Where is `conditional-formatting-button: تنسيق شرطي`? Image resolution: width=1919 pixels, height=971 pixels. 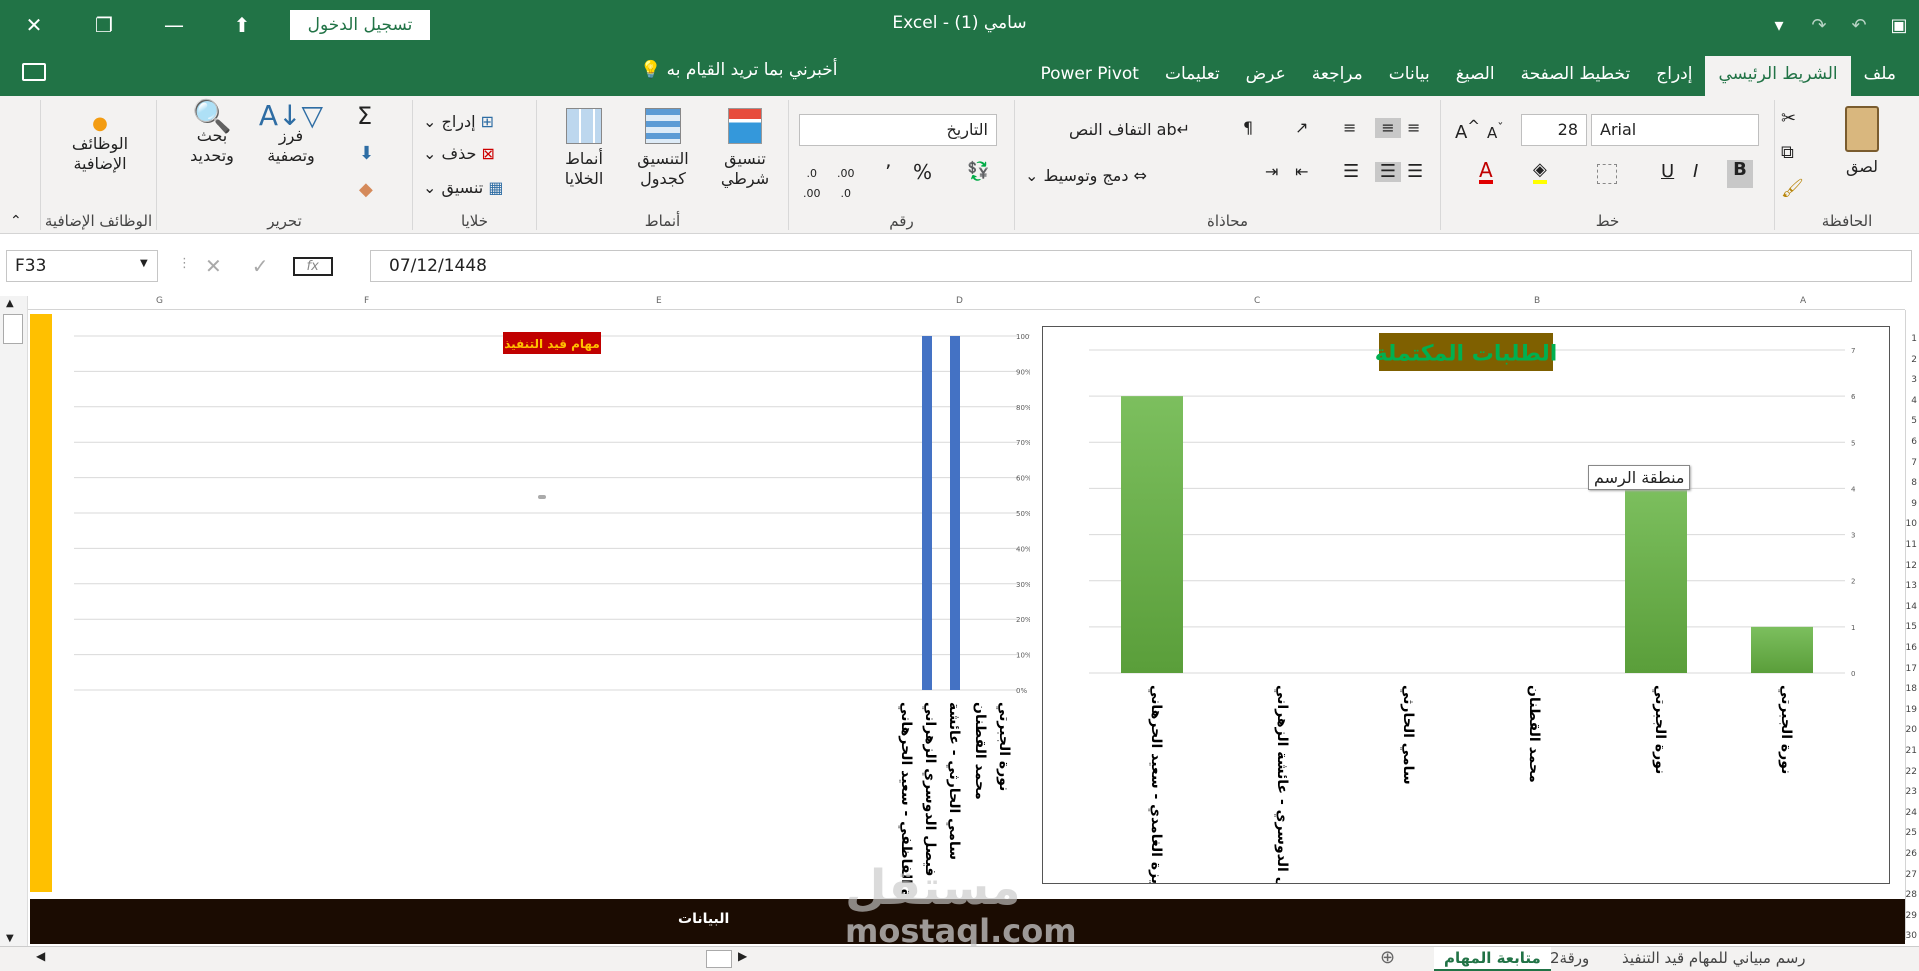
conditional-formatting-button: تنسيق شرطي is located at coordinates (745, 148).